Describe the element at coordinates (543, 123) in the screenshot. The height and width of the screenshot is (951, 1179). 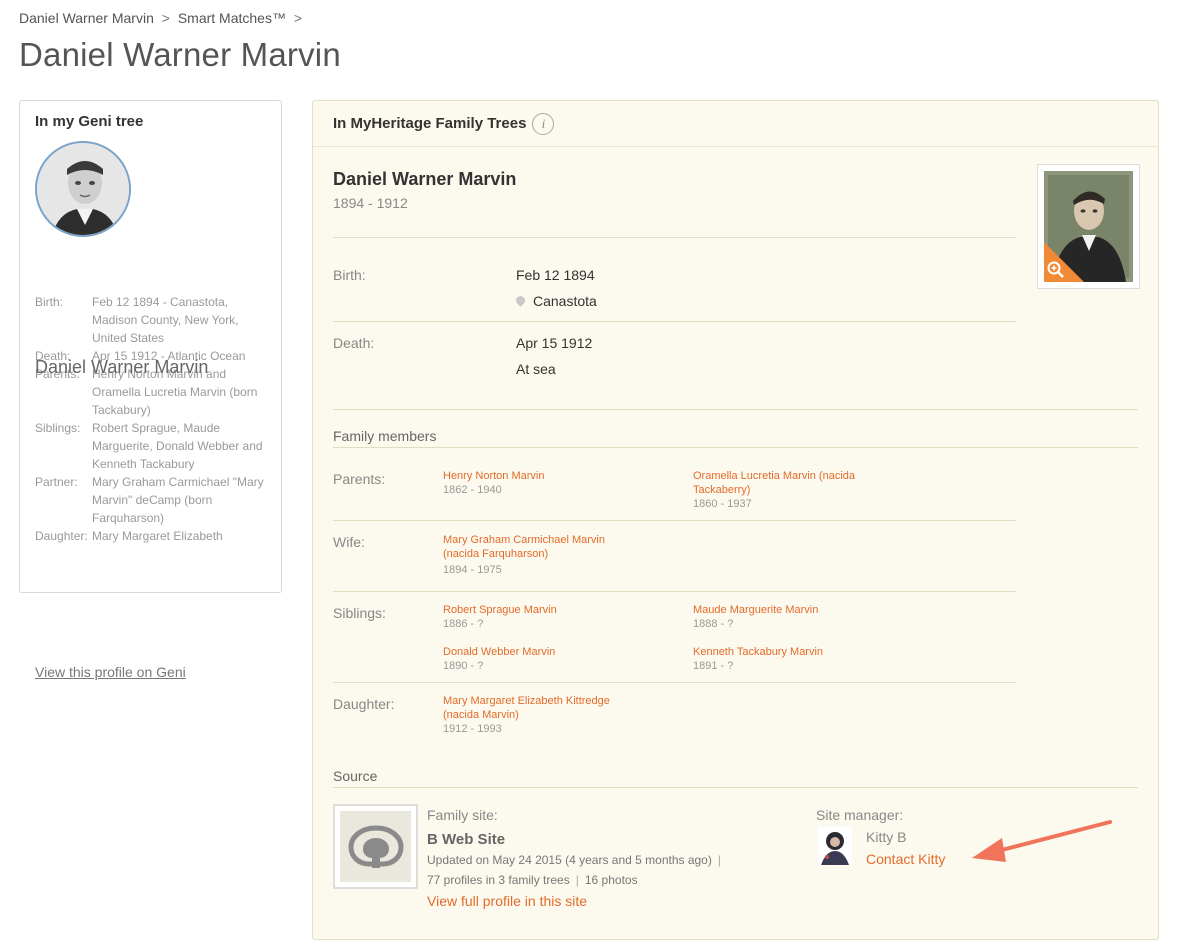
I see `info-icon: i` at that location.